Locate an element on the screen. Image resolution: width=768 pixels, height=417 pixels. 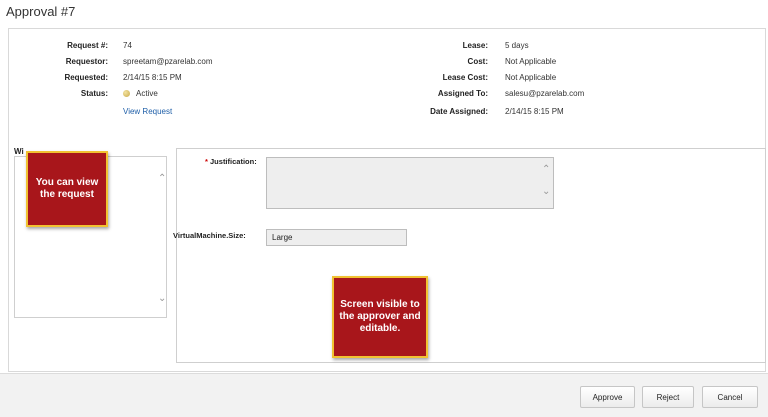
required-mark: * is located at coordinates (206, 161).